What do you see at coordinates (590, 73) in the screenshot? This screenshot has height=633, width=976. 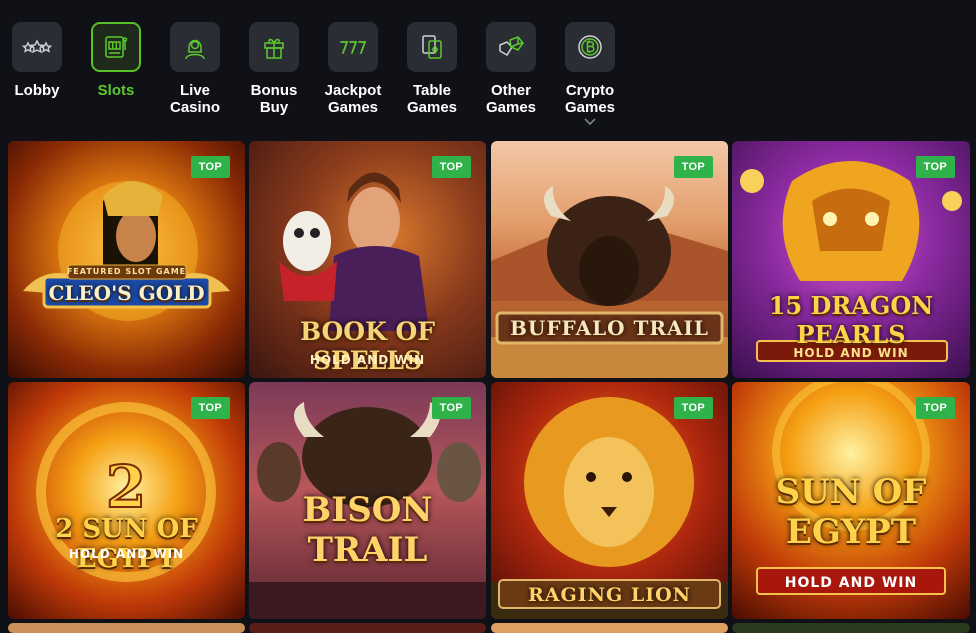 I see `nav-item-crypto-games: Crypto Games` at bounding box center [590, 73].